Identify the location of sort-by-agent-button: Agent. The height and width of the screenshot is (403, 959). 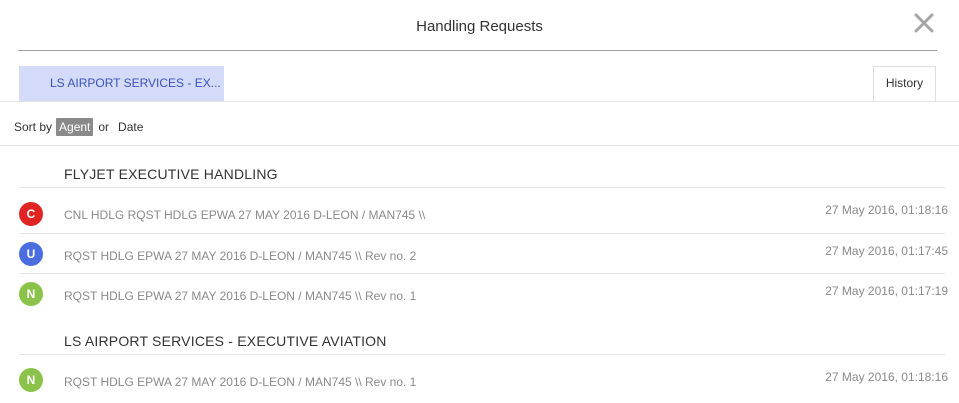
(75, 127).